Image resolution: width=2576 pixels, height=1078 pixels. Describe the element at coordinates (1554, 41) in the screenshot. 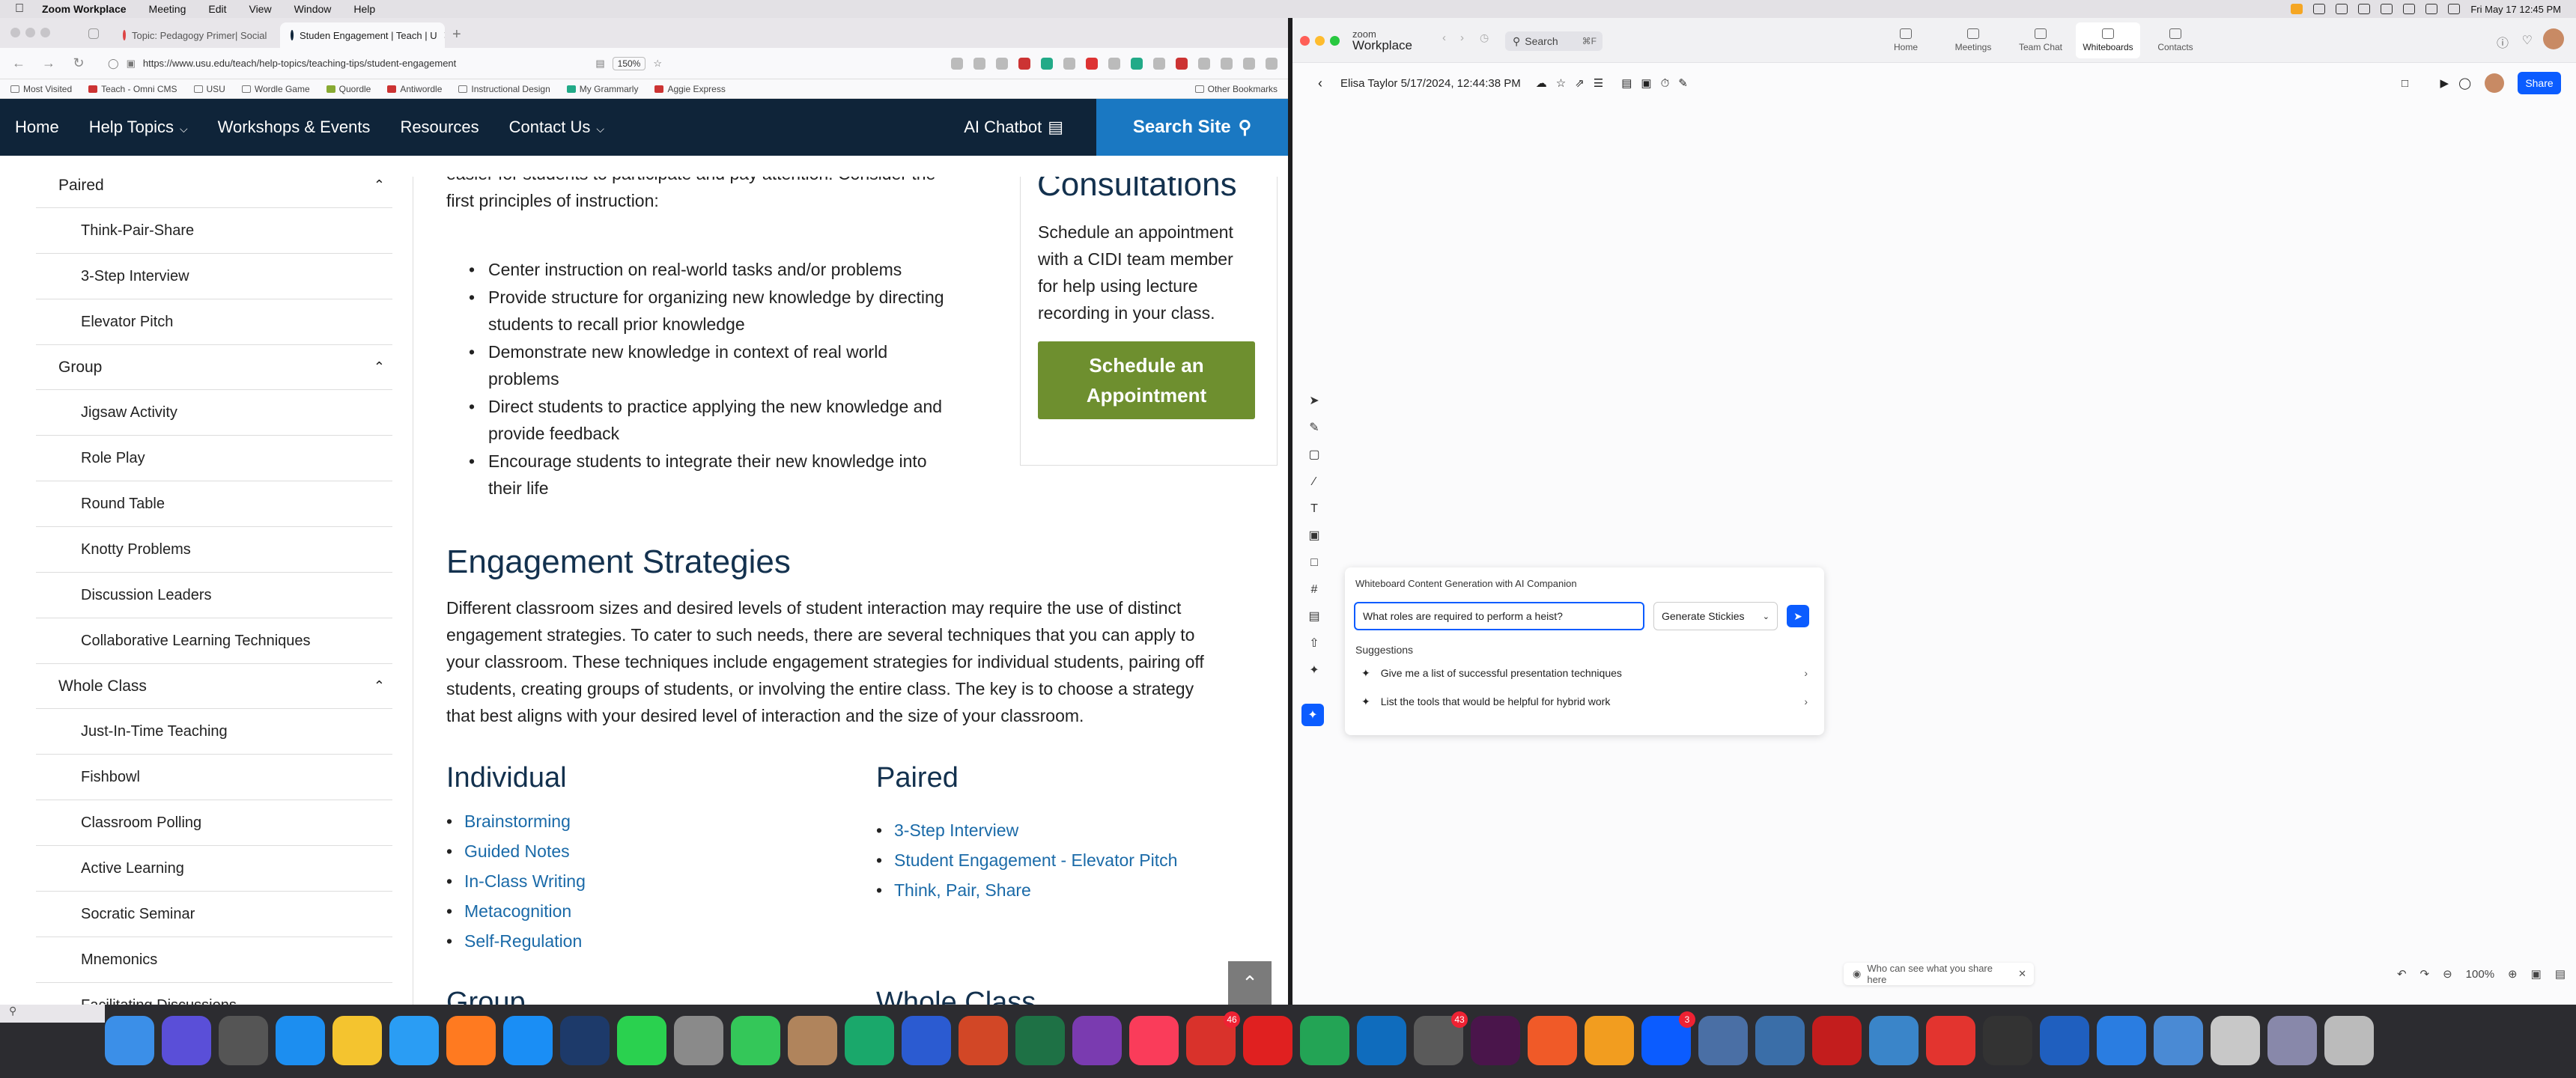

I see `zoom-search: ⚲ Search ⌘F` at that location.